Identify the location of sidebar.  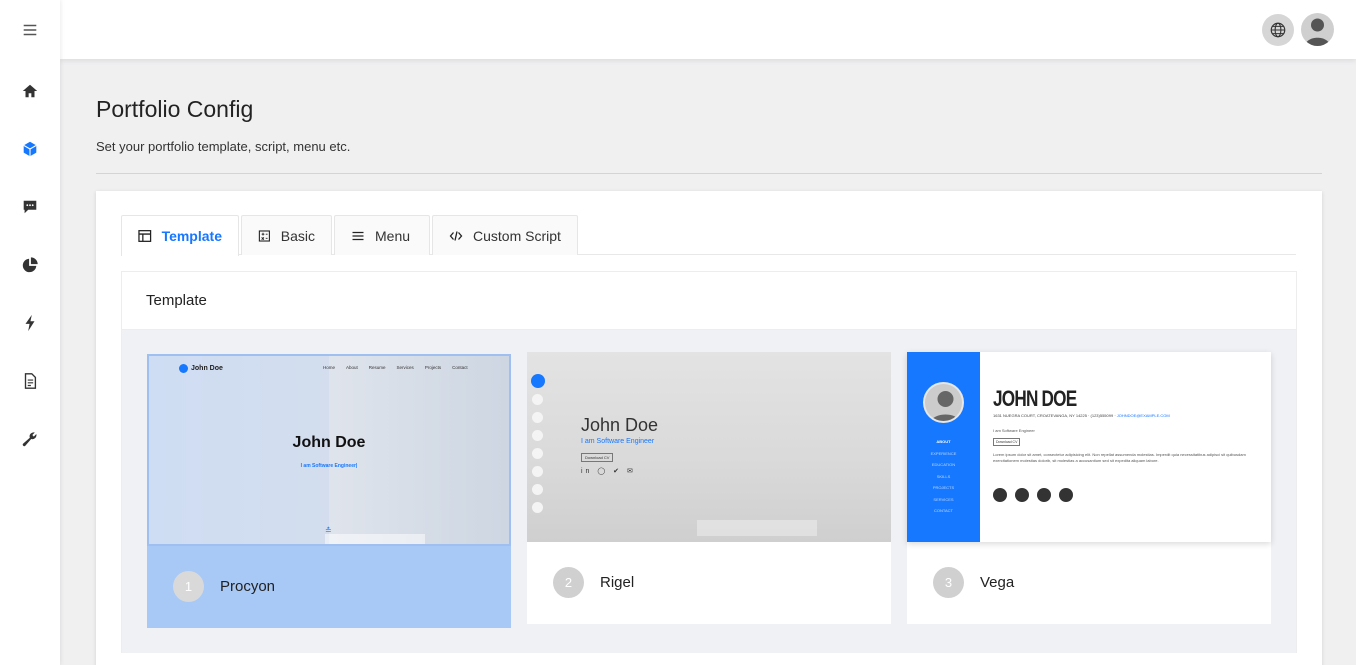
(30, 332).